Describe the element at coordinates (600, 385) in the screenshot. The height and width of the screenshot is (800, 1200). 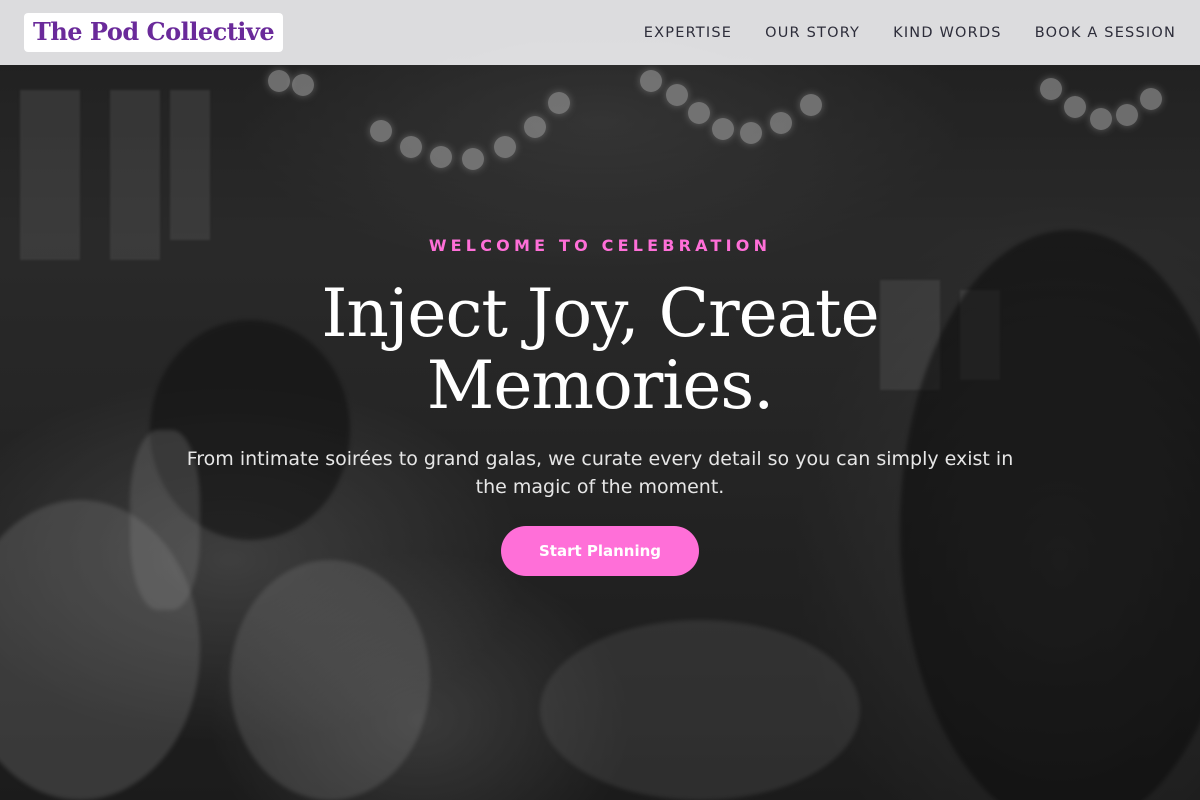
I see `hero-headline-line-2: Memories.` at that location.